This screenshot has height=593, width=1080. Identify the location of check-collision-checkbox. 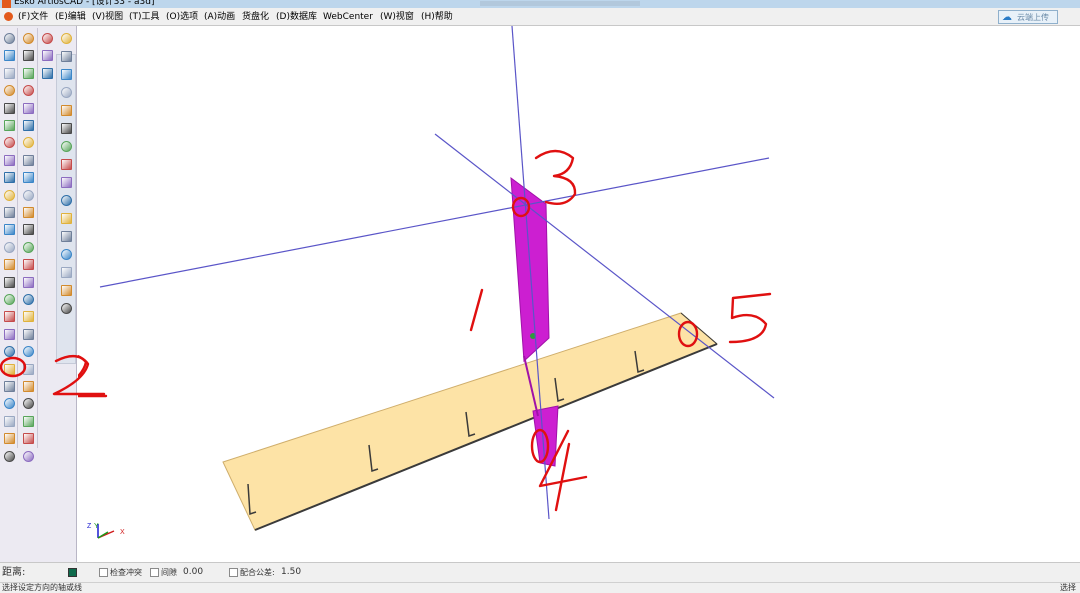
(103, 572).